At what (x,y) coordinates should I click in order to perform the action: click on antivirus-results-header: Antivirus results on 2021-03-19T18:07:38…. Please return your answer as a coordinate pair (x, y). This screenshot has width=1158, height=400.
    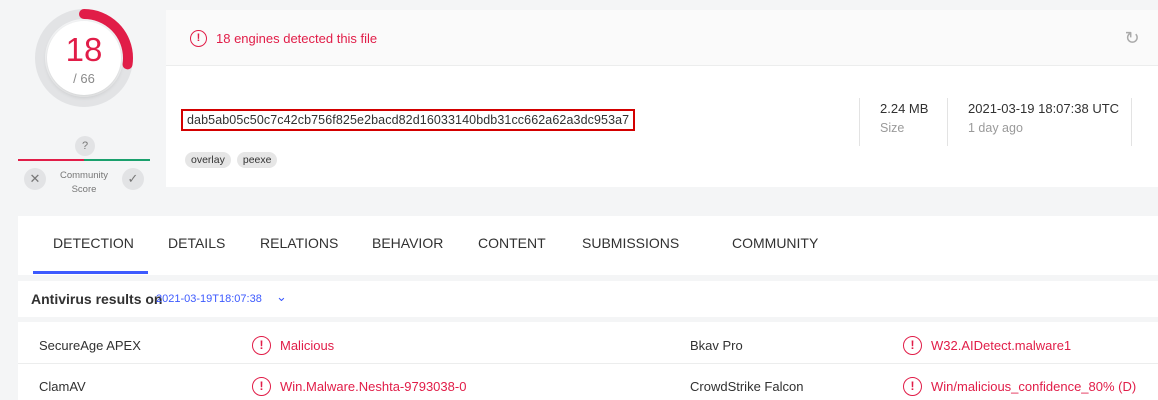
    Looking at the image, I should click on (588, 299).